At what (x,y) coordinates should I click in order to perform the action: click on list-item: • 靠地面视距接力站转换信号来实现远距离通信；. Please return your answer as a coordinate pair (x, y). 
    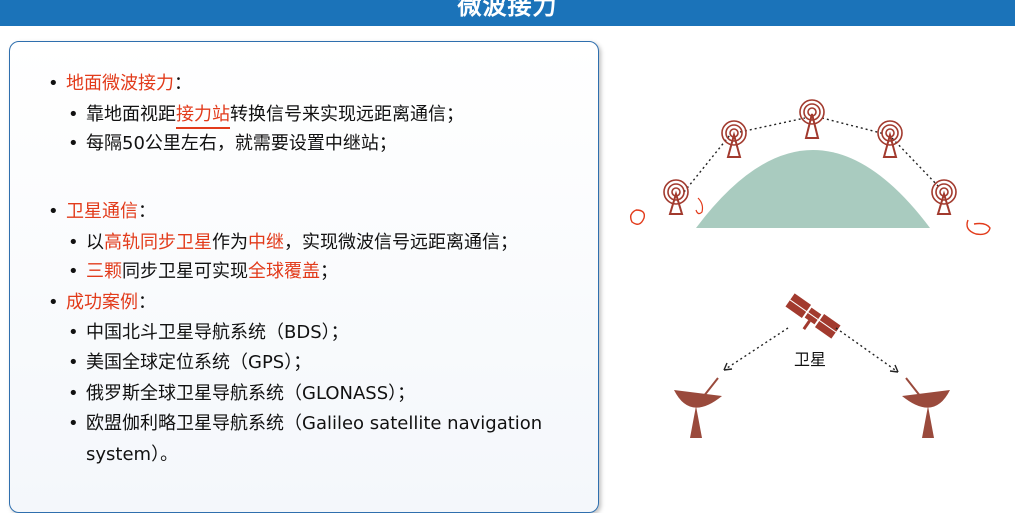
    Looking at the image, I should click on (266, 114).